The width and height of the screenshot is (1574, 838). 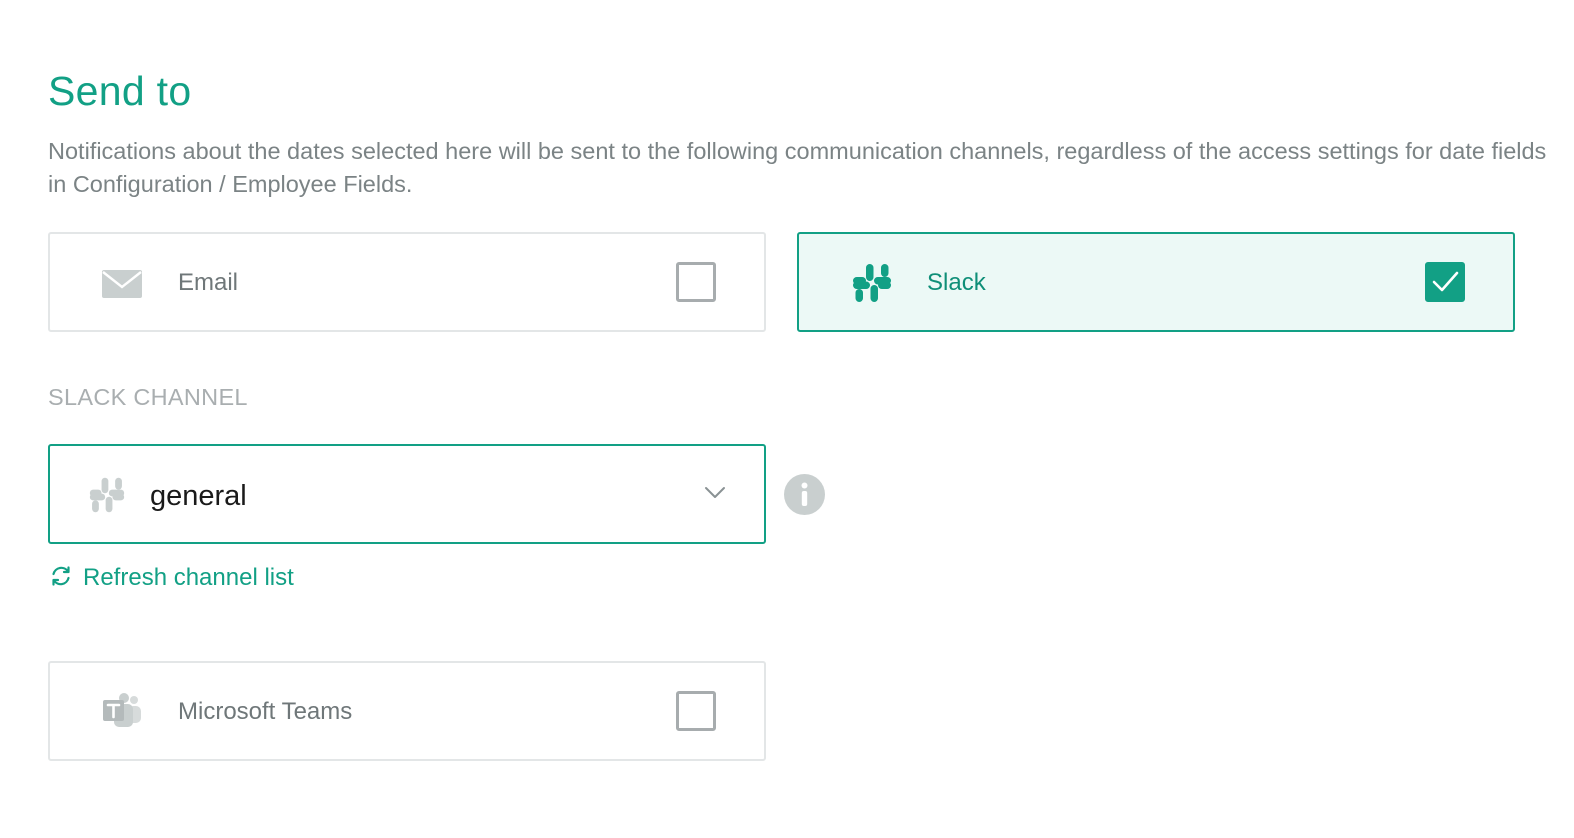 I want to click on microsoft-teams-channel-card: Microsoft Teams, so click(x=407, y=711).